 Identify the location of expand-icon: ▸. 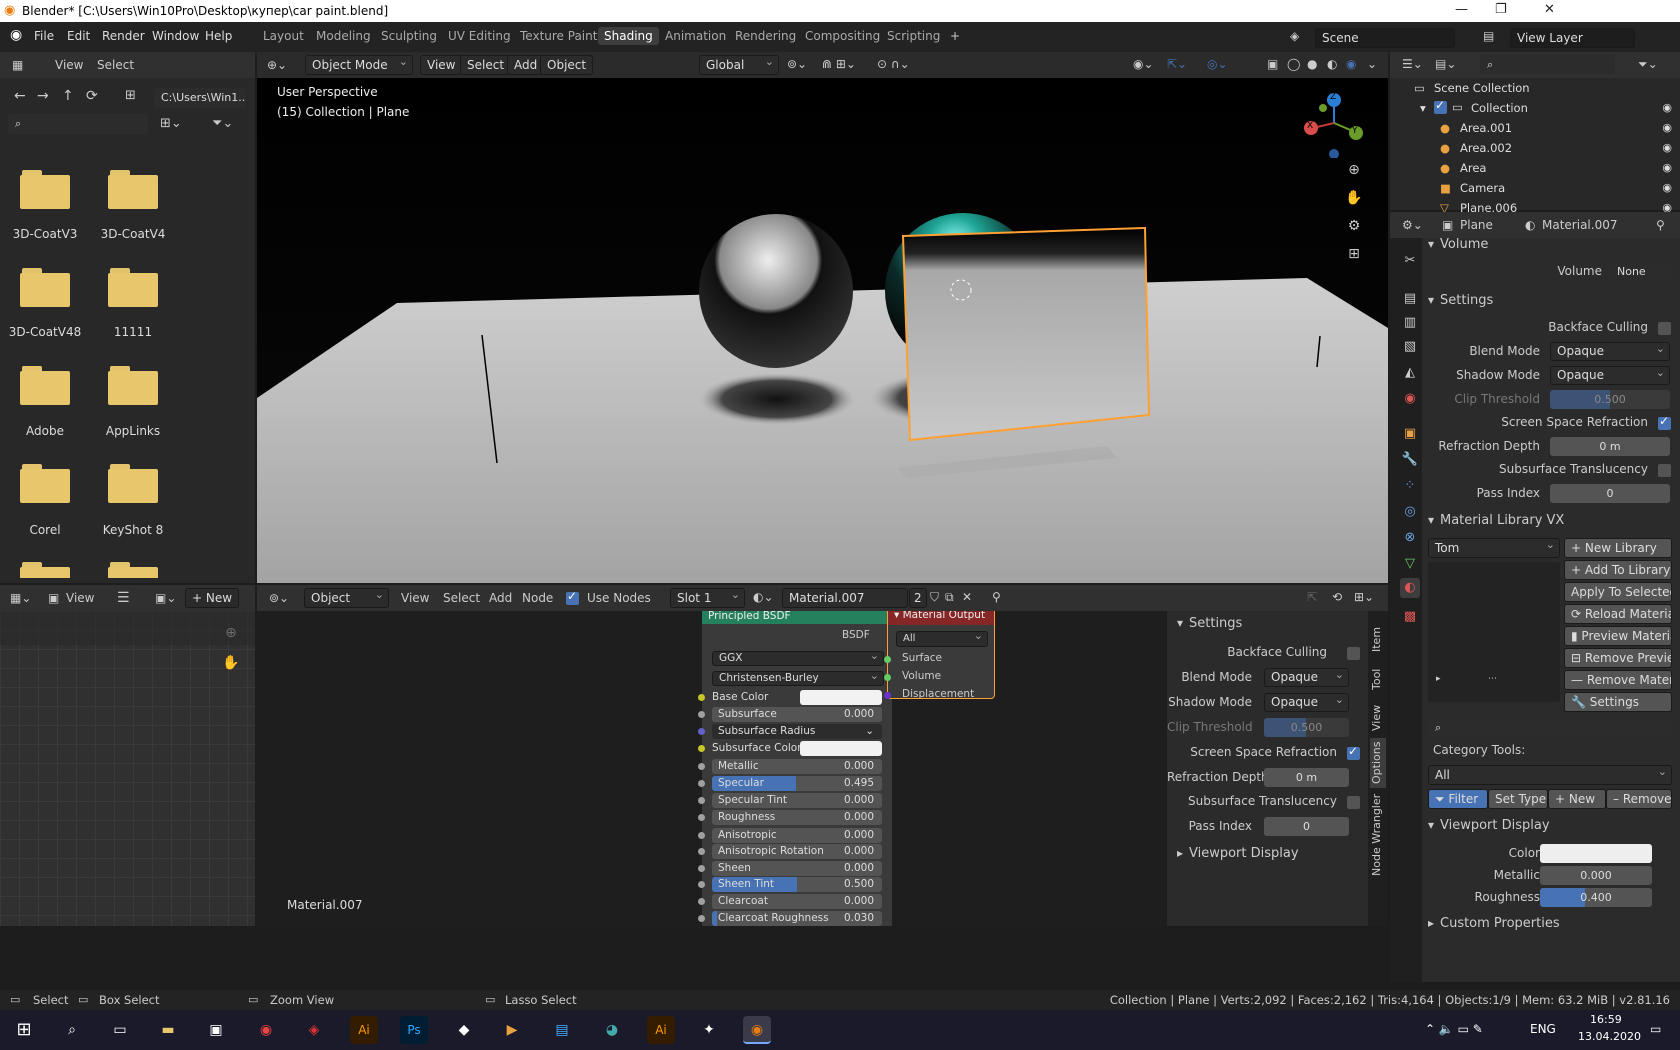
(1431, 923).